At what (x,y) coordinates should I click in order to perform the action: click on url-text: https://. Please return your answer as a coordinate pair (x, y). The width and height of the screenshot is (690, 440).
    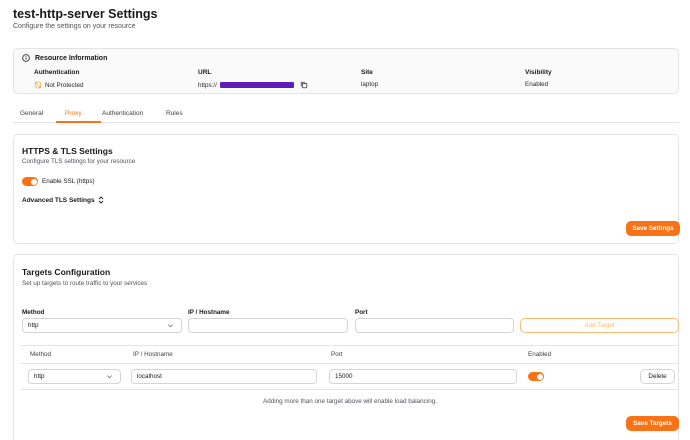
    Looking at the image, I should click on (207, 85).